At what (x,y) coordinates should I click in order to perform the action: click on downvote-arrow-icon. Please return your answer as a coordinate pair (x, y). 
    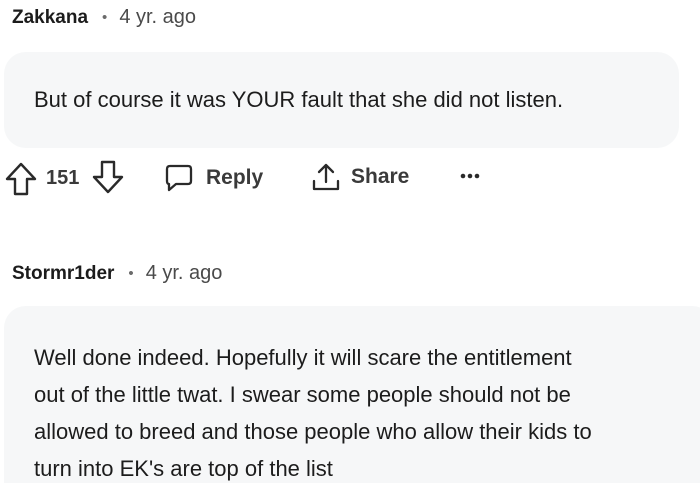
    Looking at the image, I should click on (108, 177).